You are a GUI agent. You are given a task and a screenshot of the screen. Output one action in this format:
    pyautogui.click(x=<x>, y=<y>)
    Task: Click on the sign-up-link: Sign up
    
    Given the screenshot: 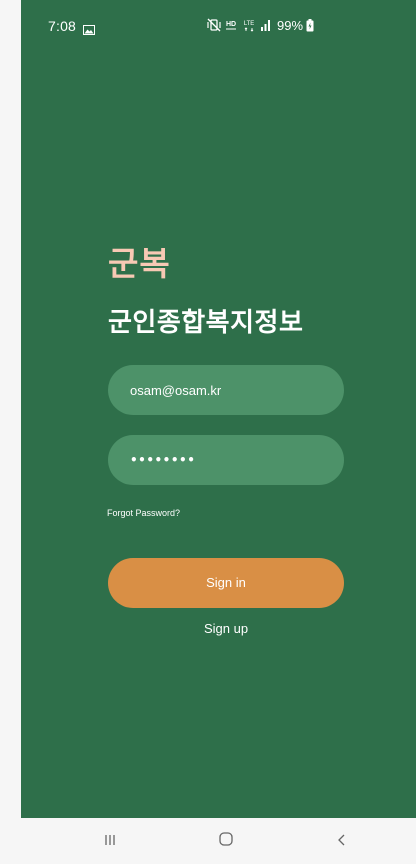 What is the action you would take?
    pyautogui.click(x=226, y=628)
    